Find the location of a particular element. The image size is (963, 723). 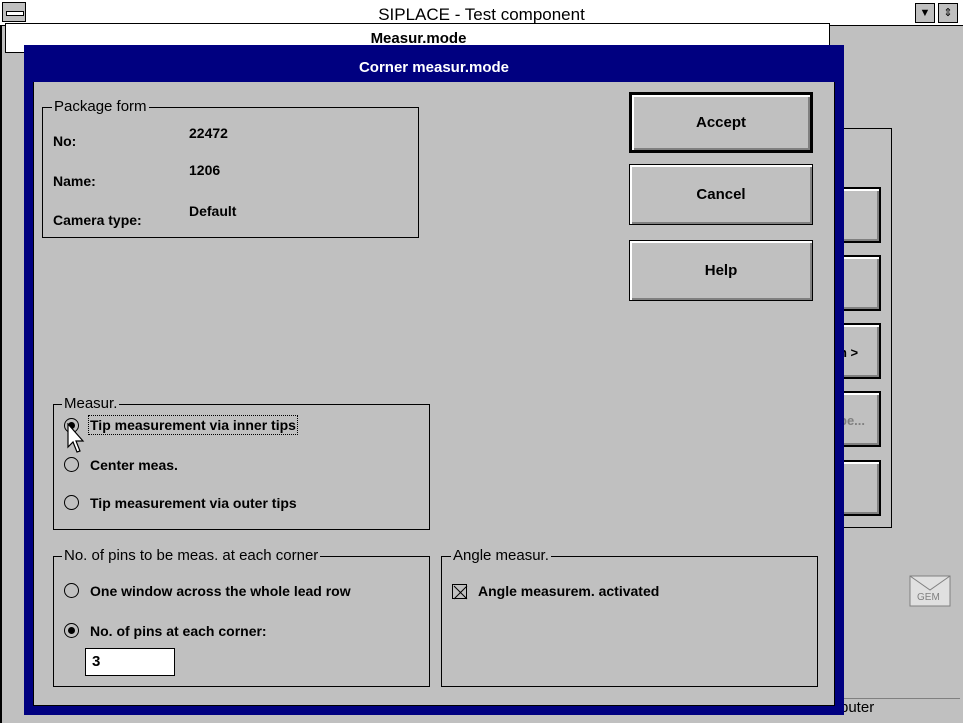

name-value: 1206 is located at coordinates (205, 170).